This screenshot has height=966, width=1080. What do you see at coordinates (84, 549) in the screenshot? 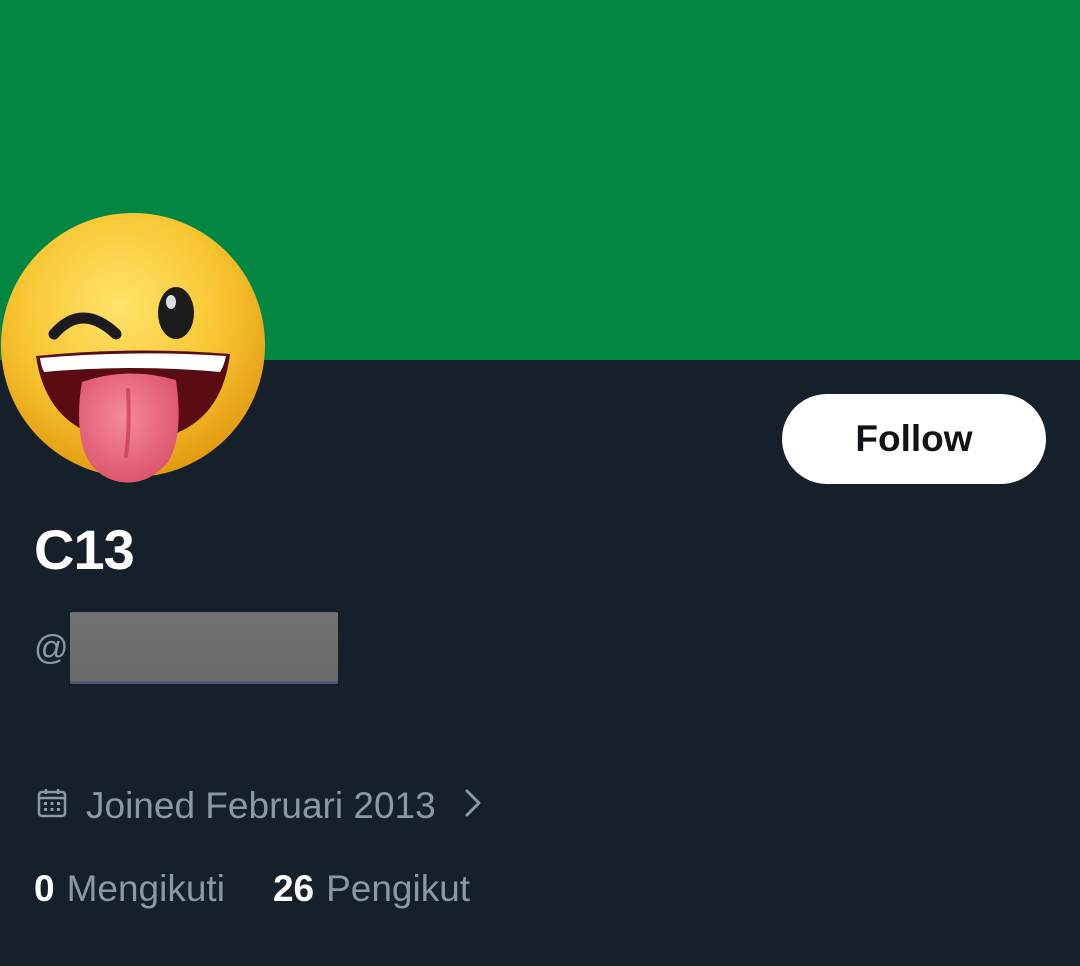
I see `profile-display-name: C13` at bounding box center [84, 549].